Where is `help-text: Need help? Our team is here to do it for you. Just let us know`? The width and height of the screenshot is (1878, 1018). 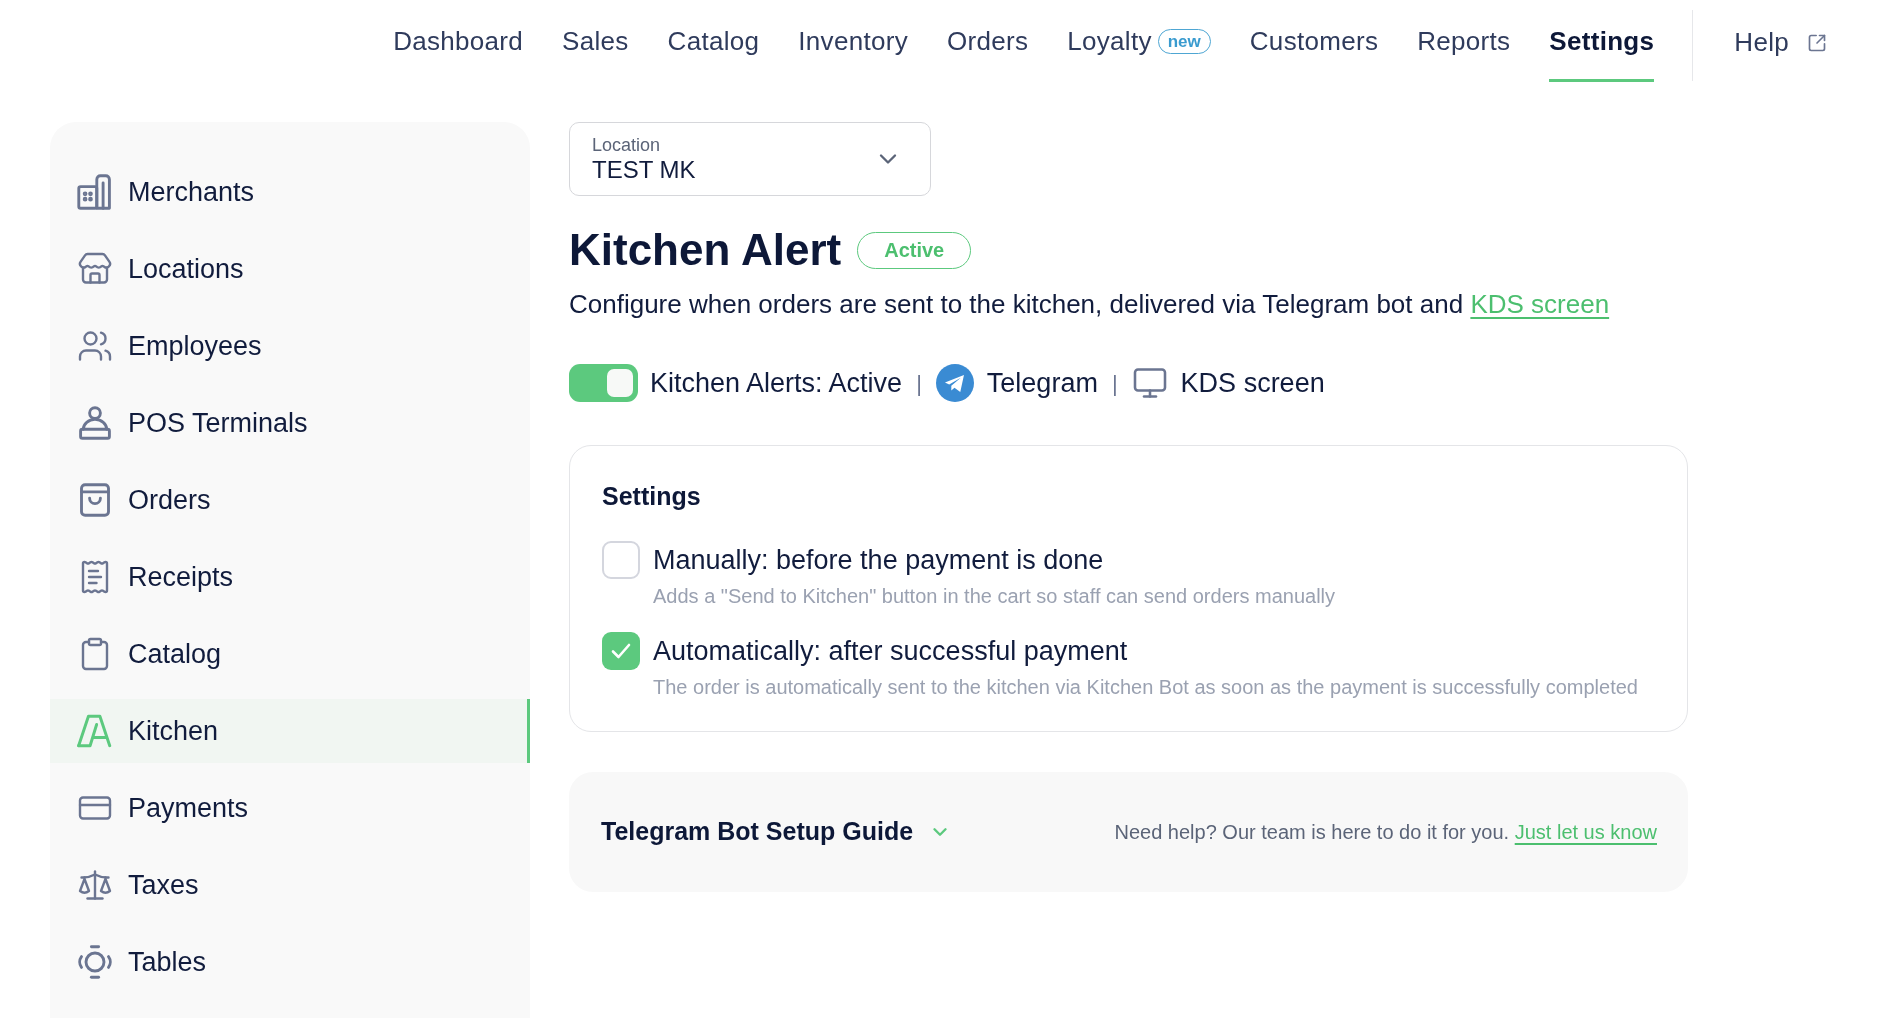
help-text: Need help? Our team is here to do it for you. Just let us know is located at coordinates (1385, 832).